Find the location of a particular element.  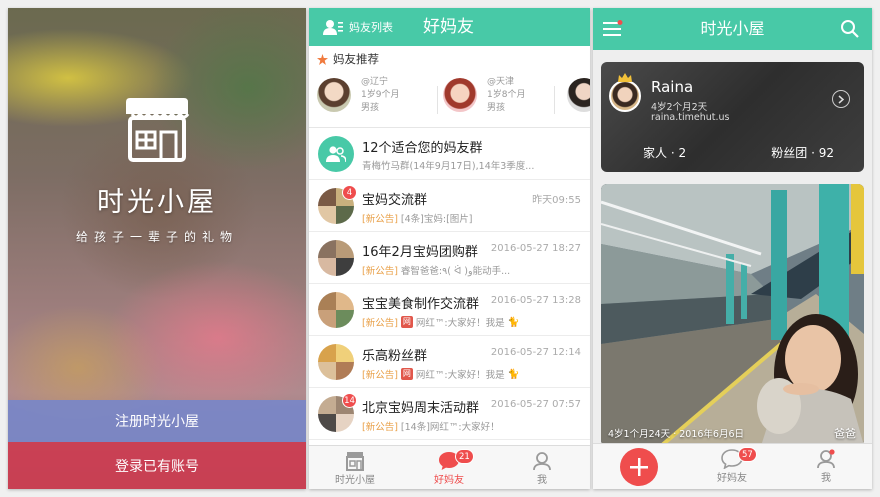

tab-friends: 好妈友 21 is located at coordinates (449, 467).